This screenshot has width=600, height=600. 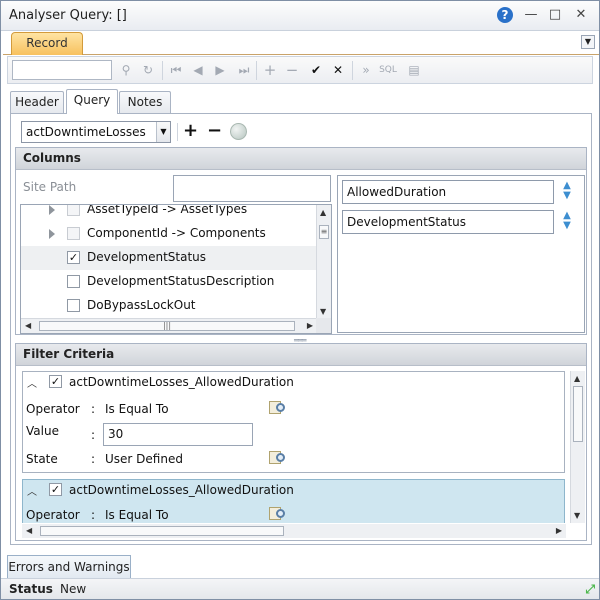 I want to click on confirm-icon: ✔, so click(x=316, y=70).